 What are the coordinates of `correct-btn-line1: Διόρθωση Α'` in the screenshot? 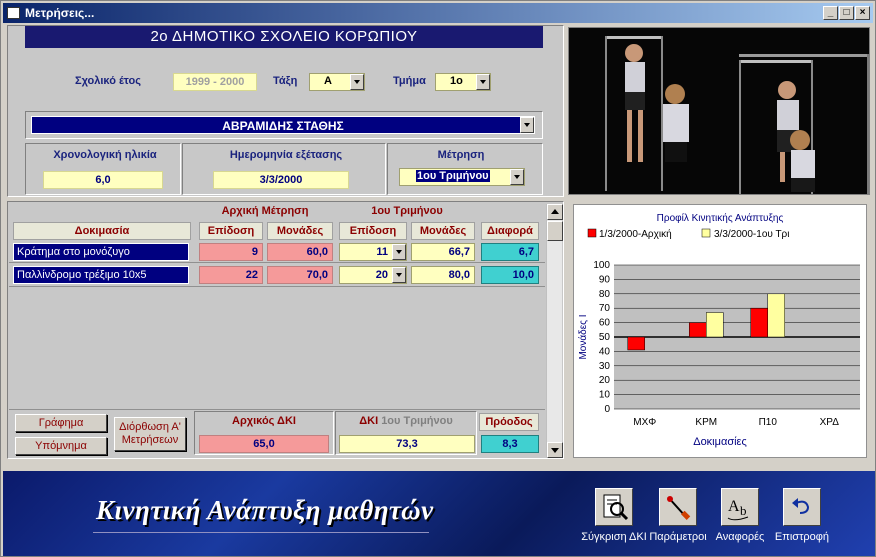 It's located at (150, 427).